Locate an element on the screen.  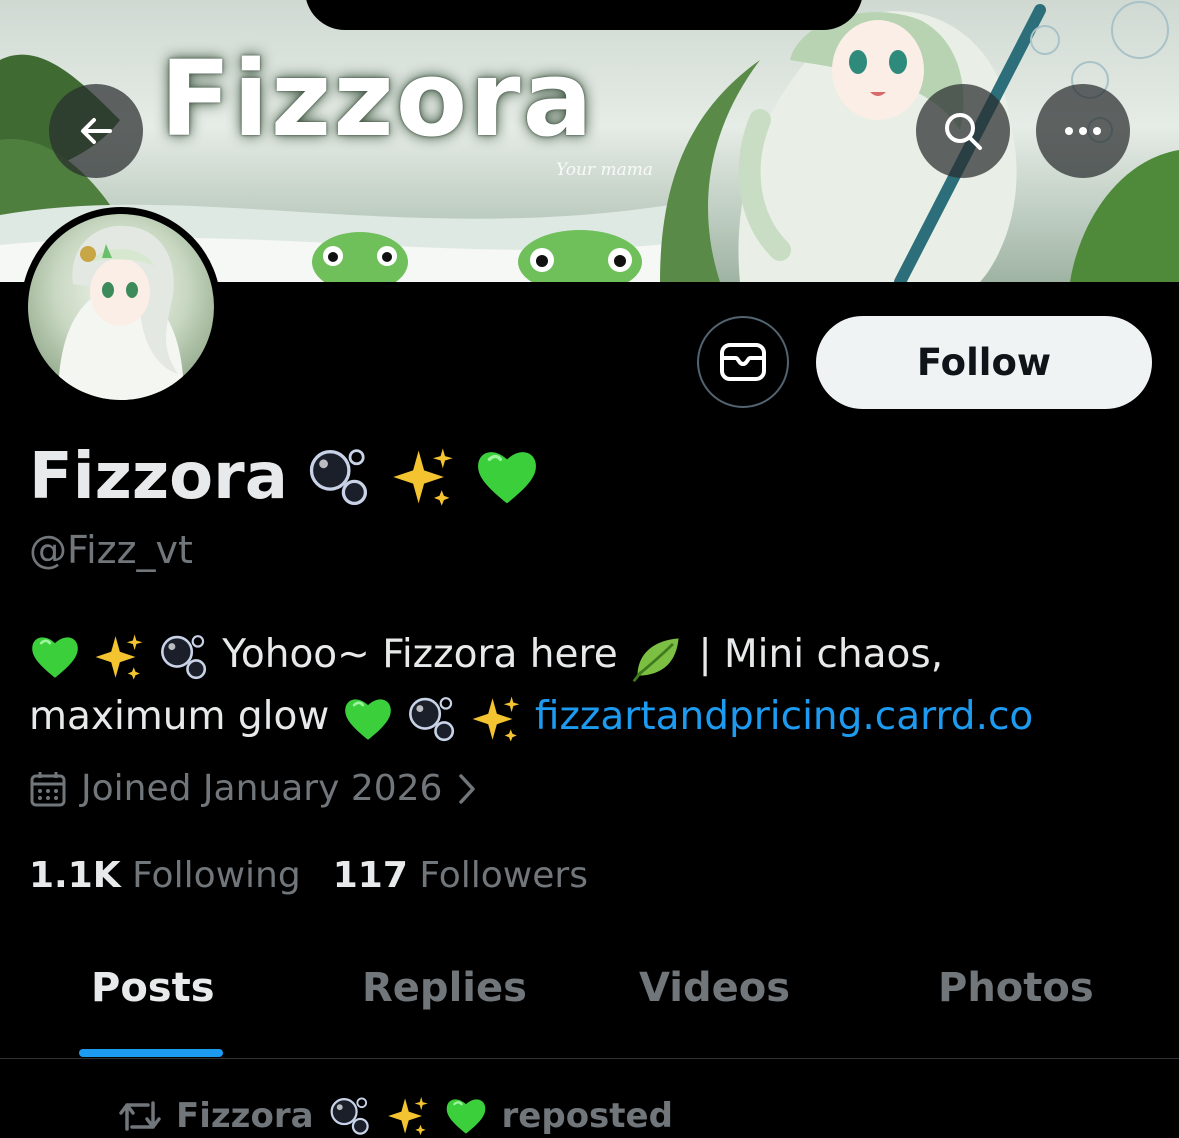
back-button is located at coordinates (96, 131).